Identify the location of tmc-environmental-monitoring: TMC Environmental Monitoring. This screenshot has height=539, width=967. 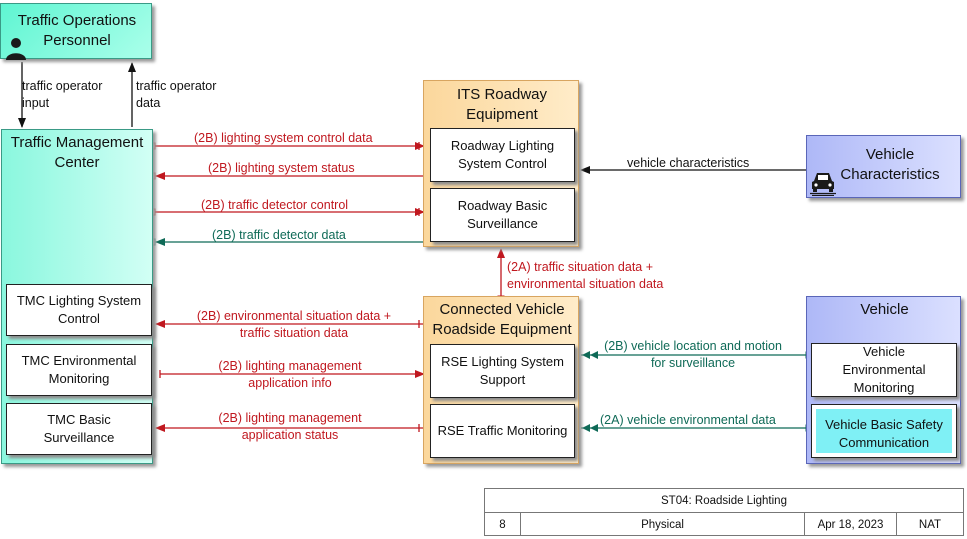
(79, 370).